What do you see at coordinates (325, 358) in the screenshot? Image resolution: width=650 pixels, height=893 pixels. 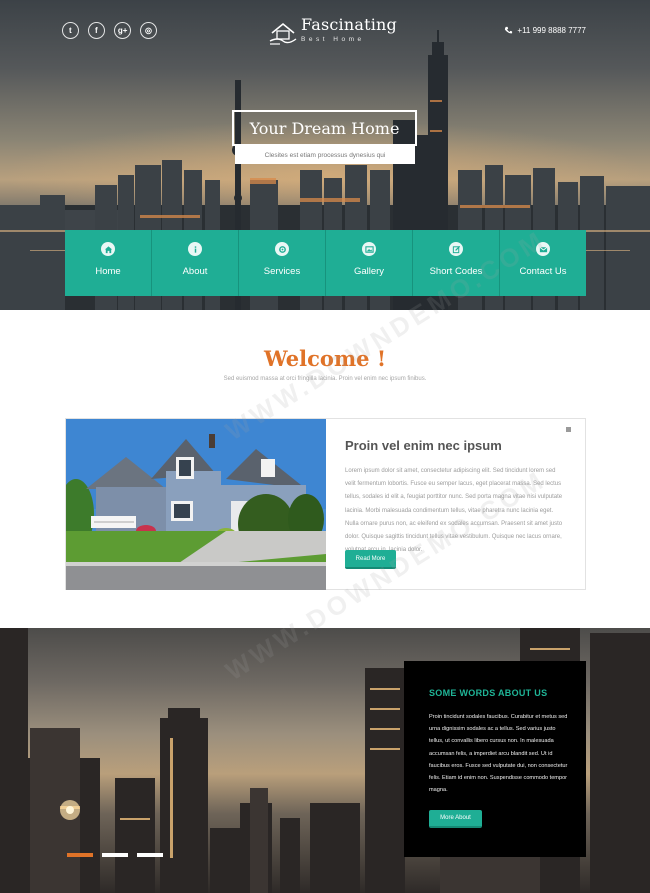 I see `welcome-title: Welcome !` at bounding box center [325, 358].